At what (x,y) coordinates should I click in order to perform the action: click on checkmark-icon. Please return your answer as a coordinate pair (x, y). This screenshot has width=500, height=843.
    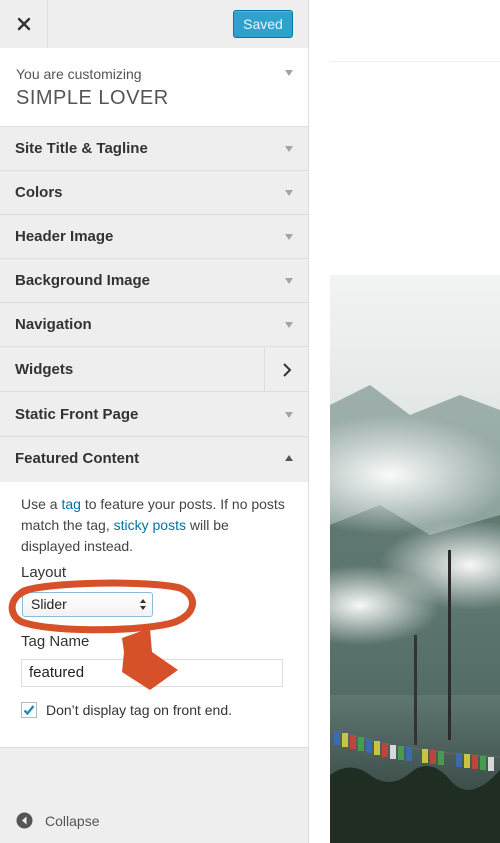
    Looking at the image, I should click on (29, 710).